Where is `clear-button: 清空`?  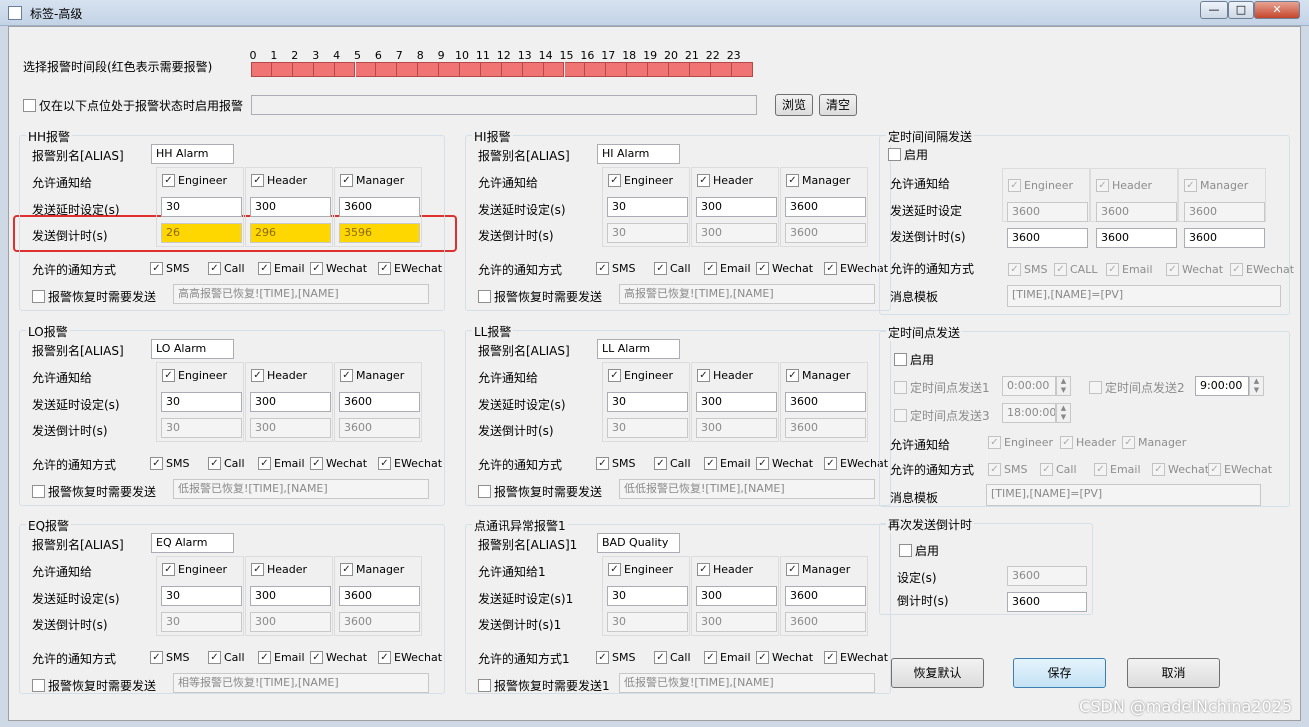
clear-button: 清空 is located at coordinates (838, 105).